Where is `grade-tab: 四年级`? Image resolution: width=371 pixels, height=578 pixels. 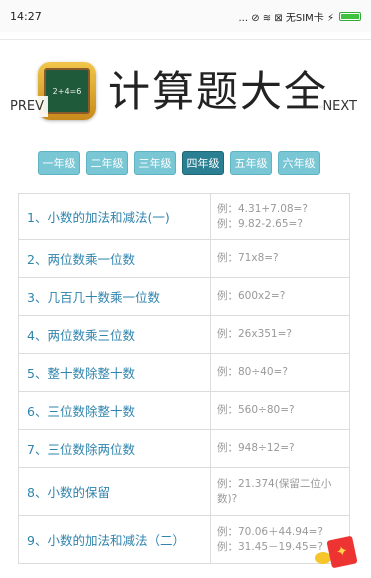 grade-tab: 四年级 is located at coordinates (203, 163).